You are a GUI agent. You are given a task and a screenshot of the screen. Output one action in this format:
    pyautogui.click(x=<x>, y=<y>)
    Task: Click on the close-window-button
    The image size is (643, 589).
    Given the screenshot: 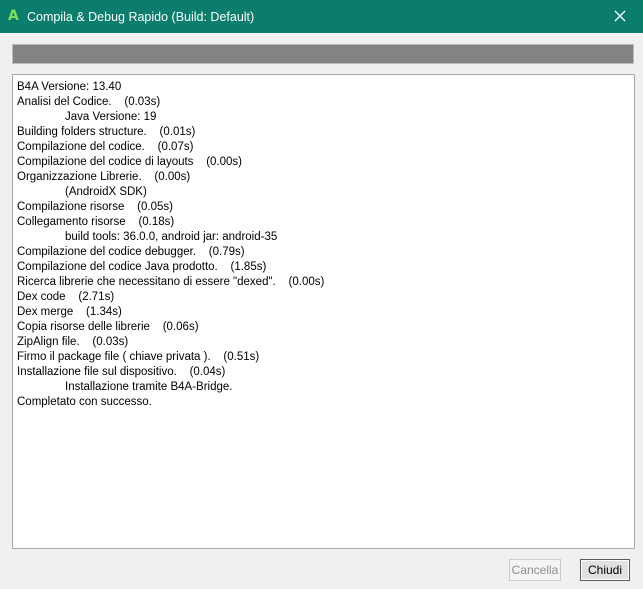 What is the action you would take?
    pyautogui.click(x=620, y=16)
    